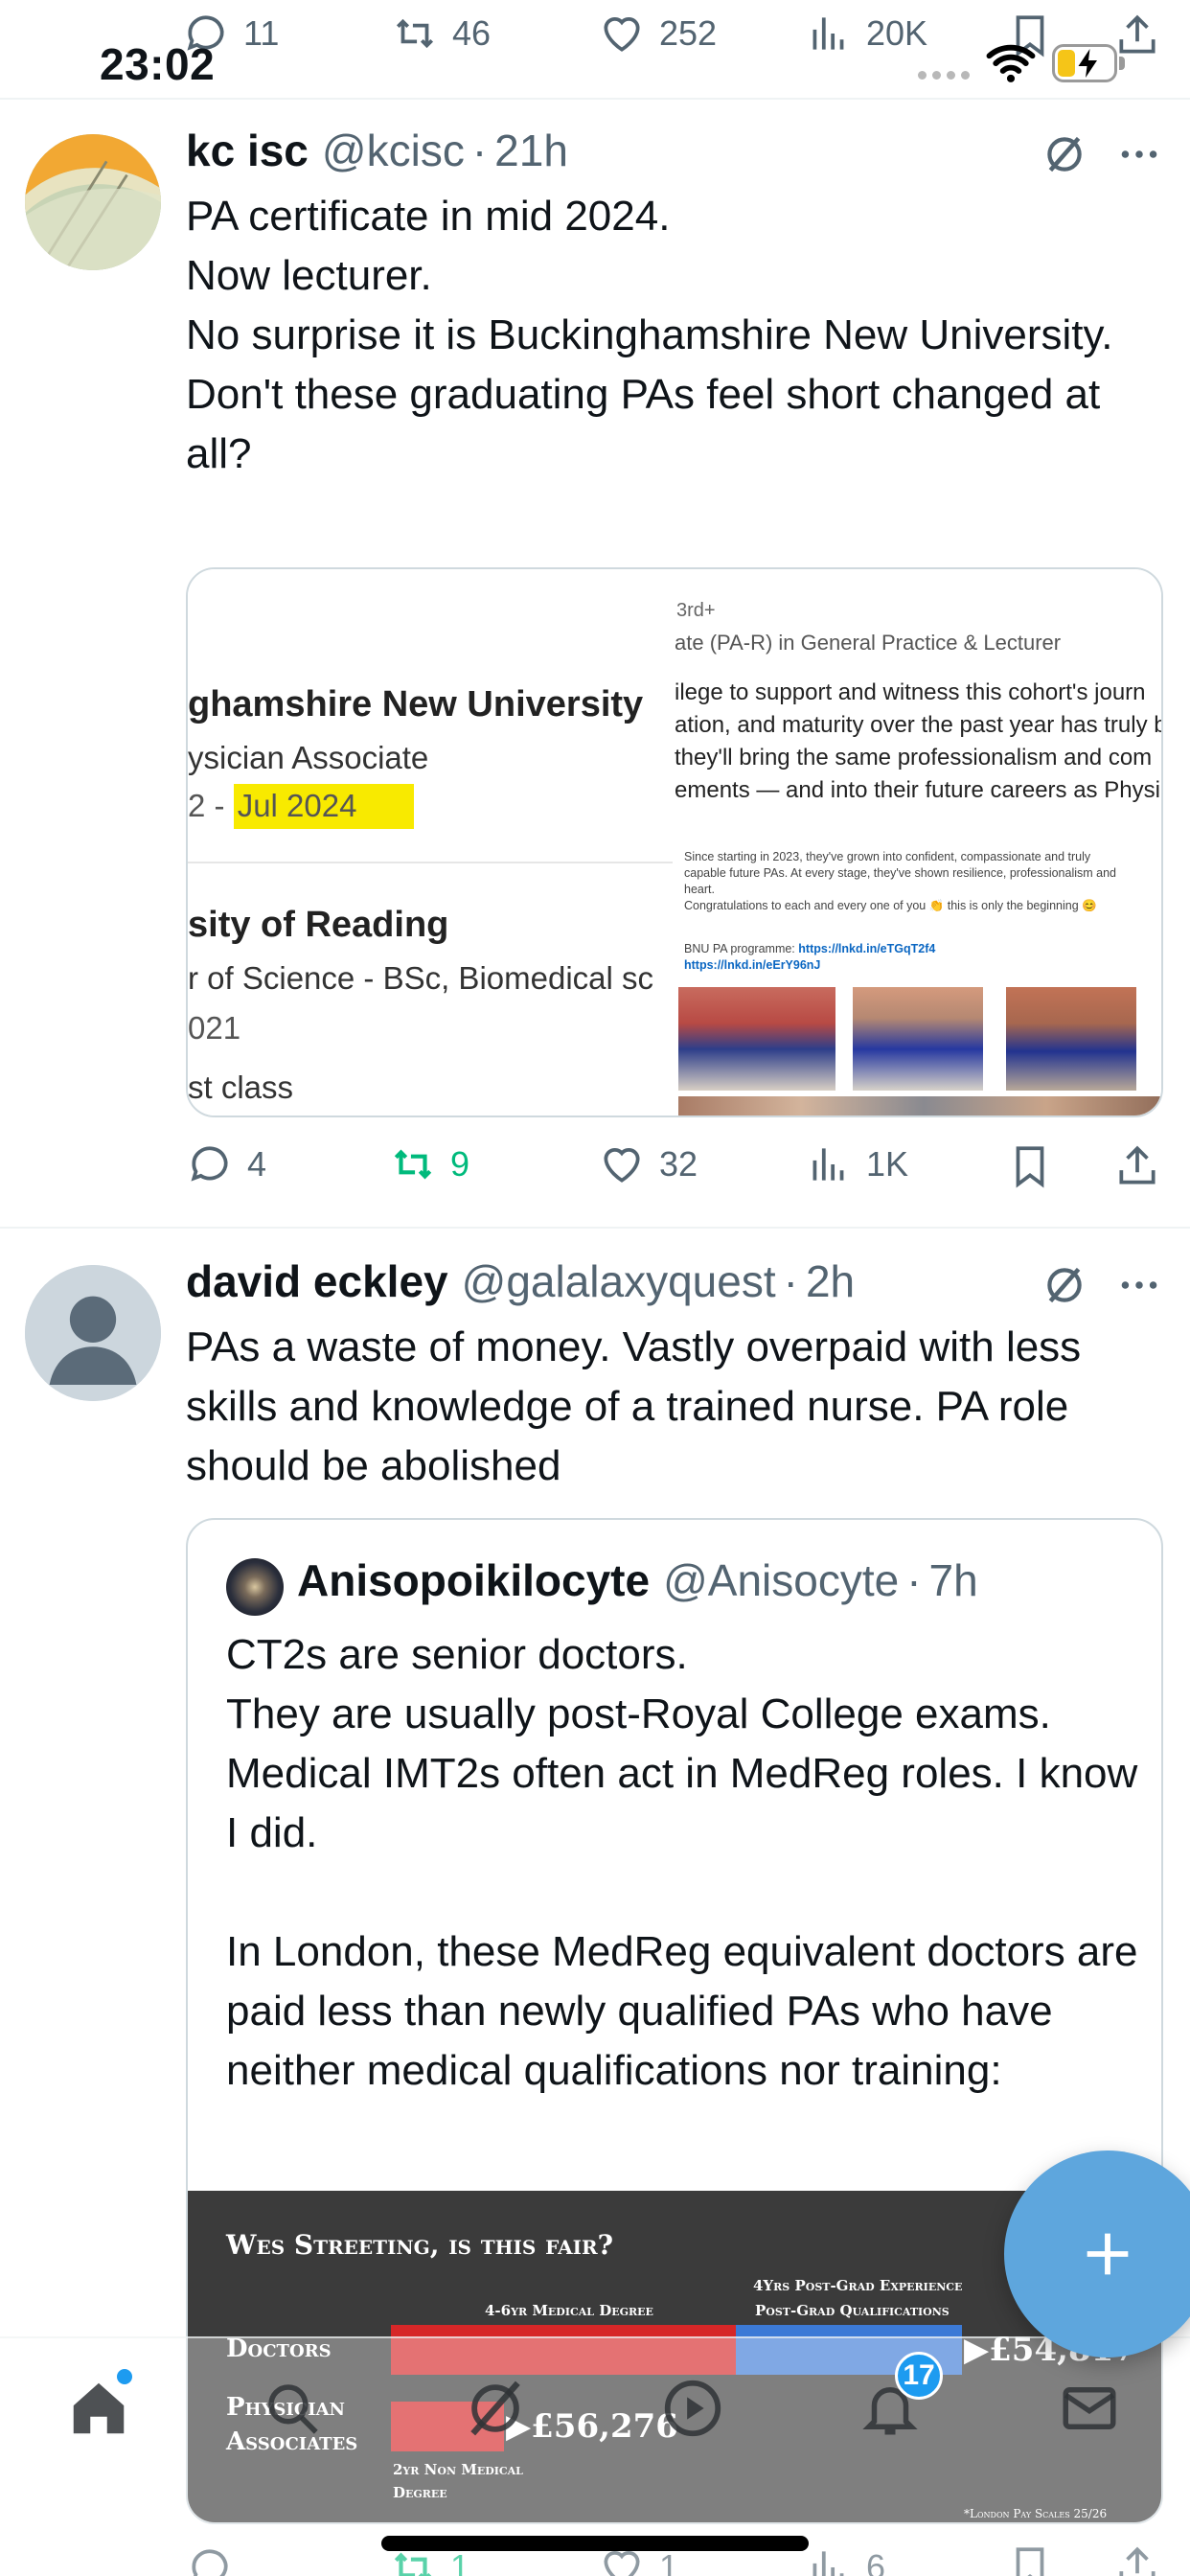 This screenshot has width=1190, height=2576. What do you see at coordinates (472, 33) in the screenshot?
I see `repost-count: 46` at bounding box center [472, 33].